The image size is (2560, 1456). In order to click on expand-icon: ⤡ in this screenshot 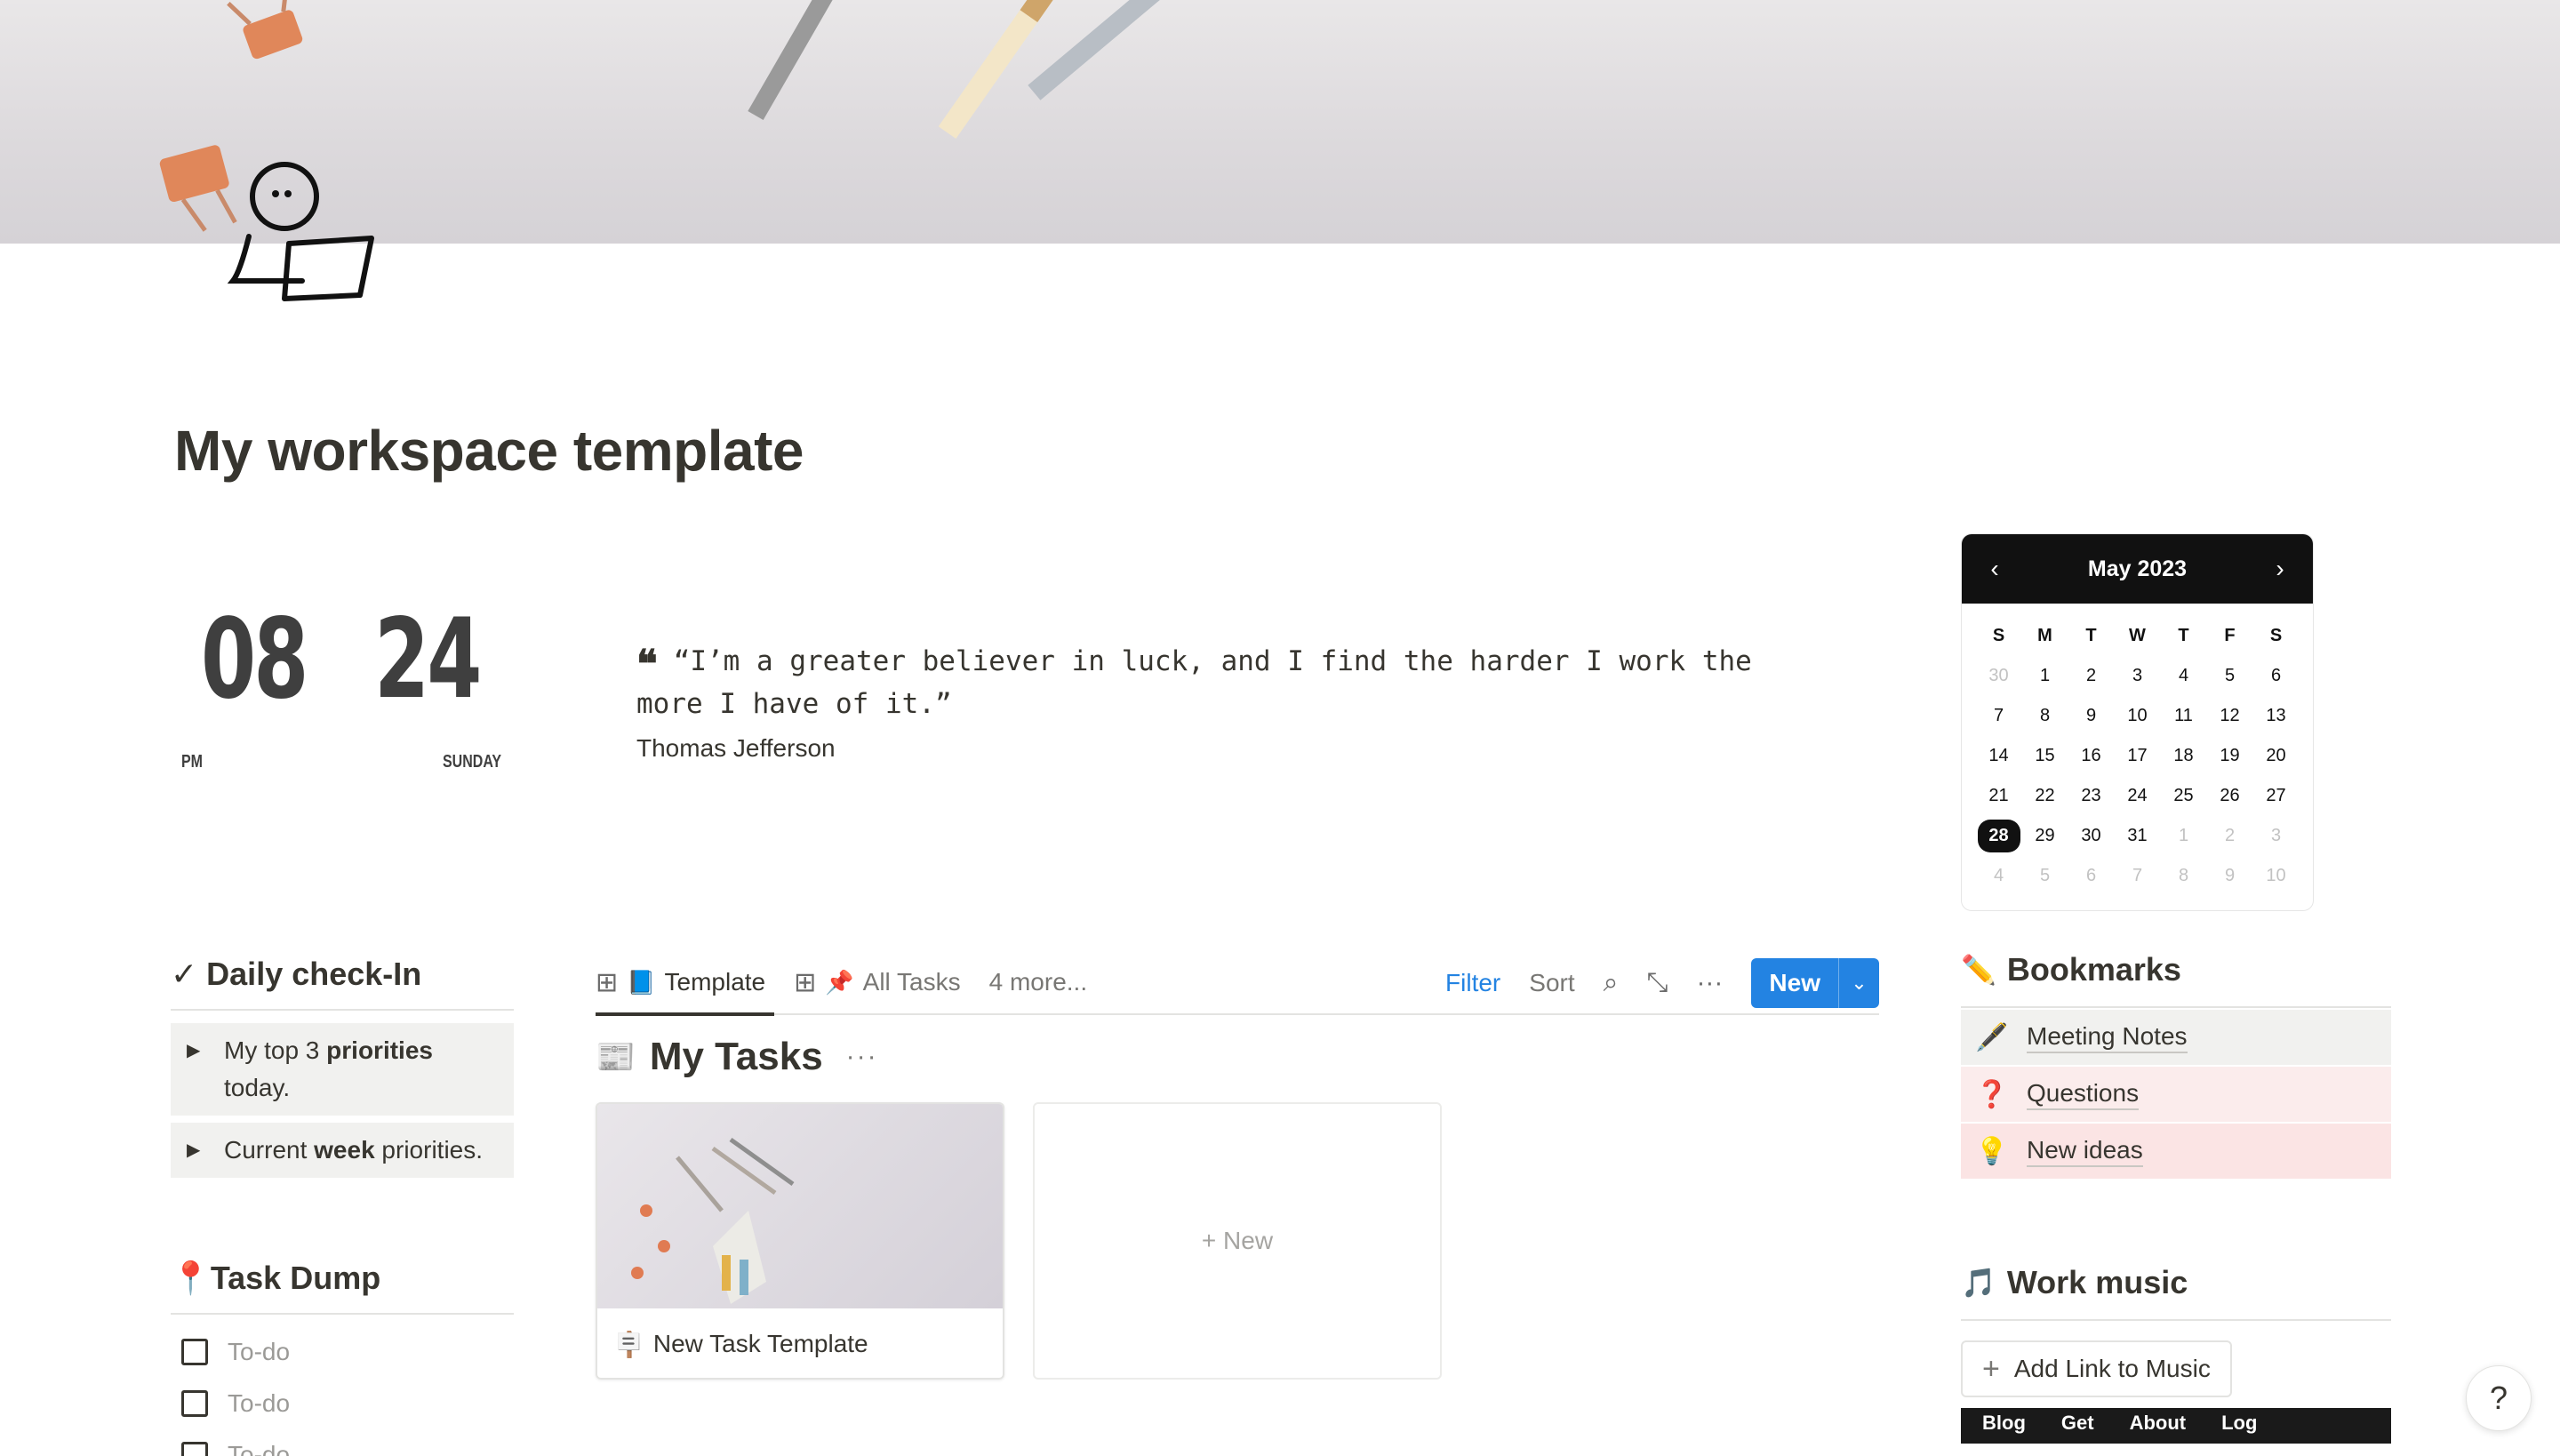, I will do `click(1657, 983)`.